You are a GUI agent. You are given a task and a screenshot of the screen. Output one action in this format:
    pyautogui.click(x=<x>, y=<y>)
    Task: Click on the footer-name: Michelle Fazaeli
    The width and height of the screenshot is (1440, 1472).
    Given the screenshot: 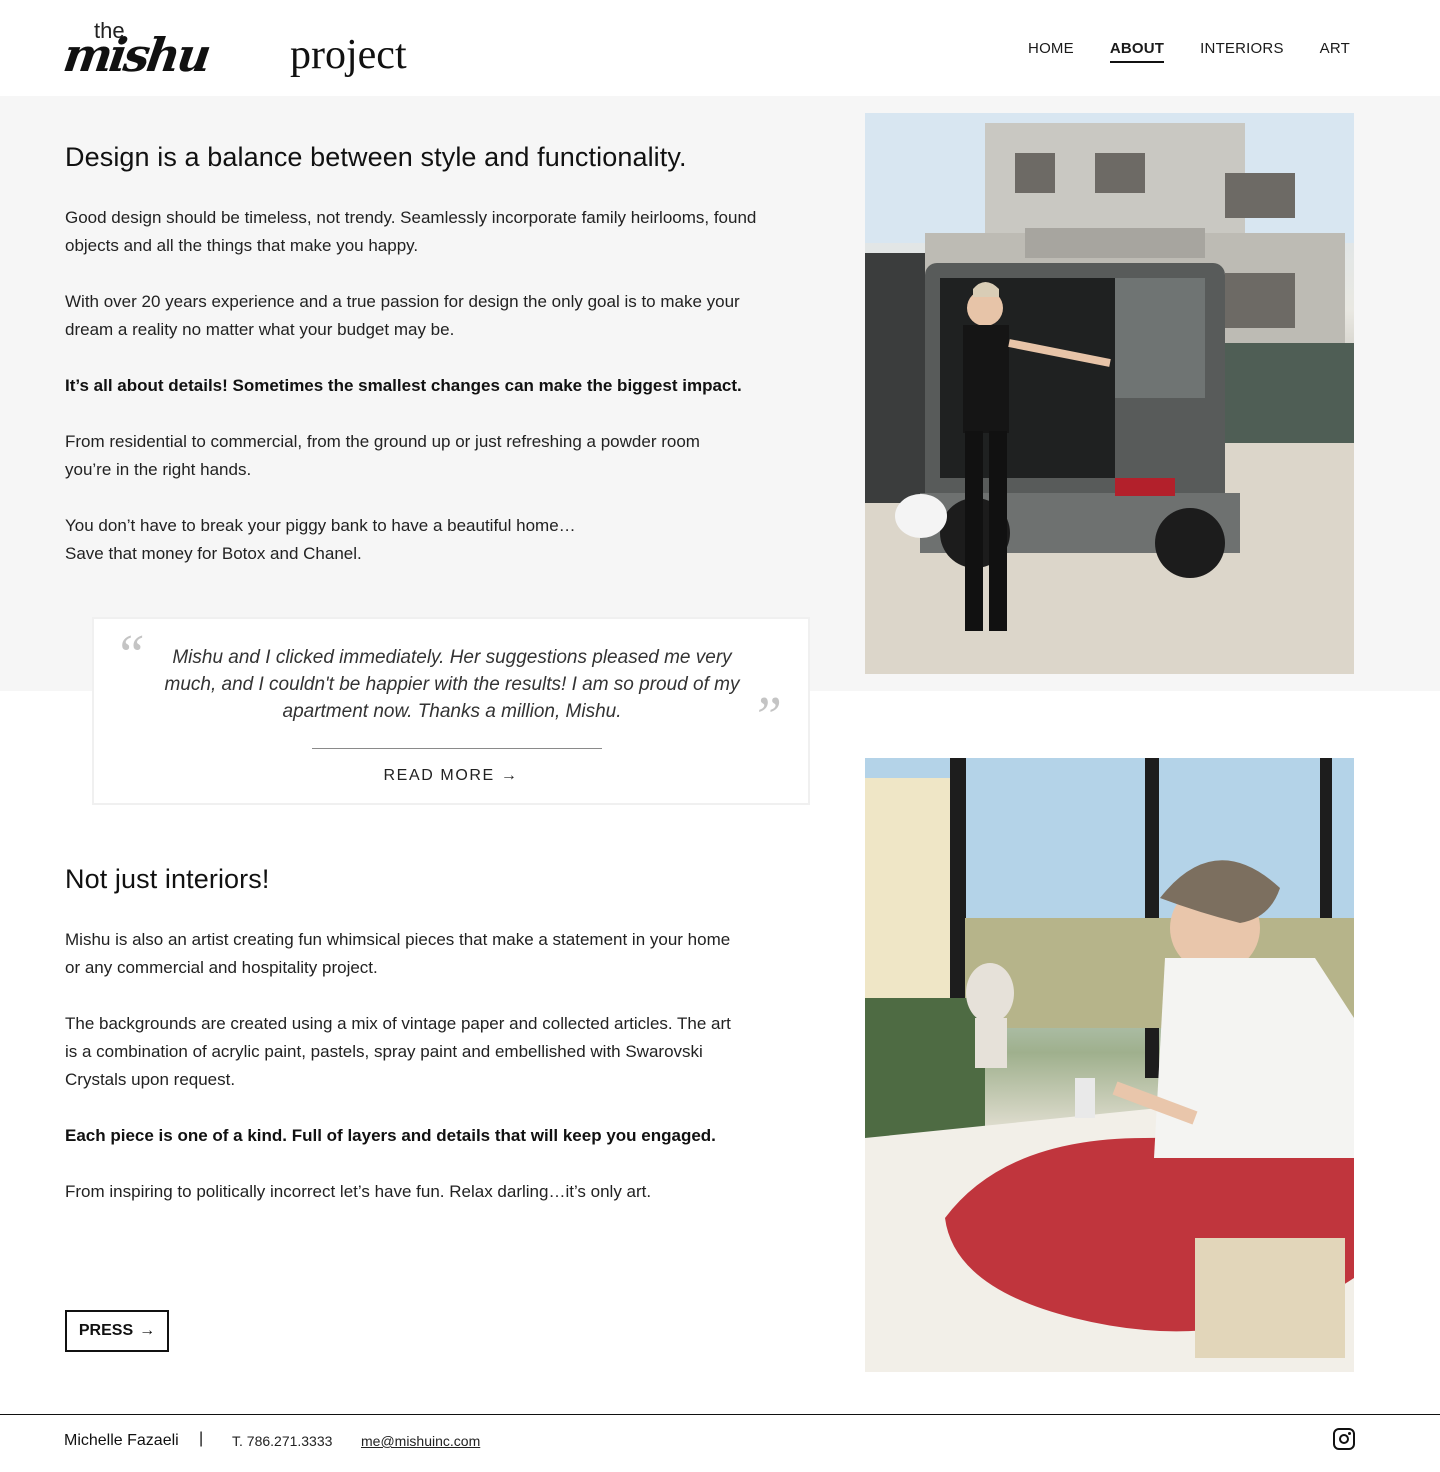 What is the action you would take?
    pyautogui.click(x=121, y=1440)
    